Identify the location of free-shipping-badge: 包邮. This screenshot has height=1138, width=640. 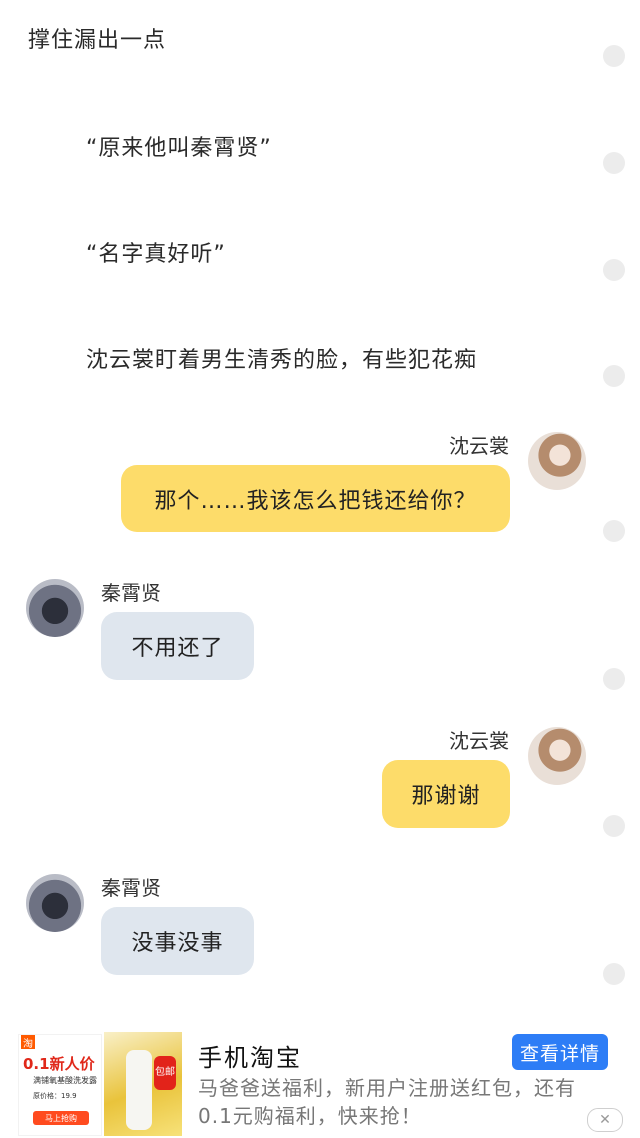
(165, 1073).